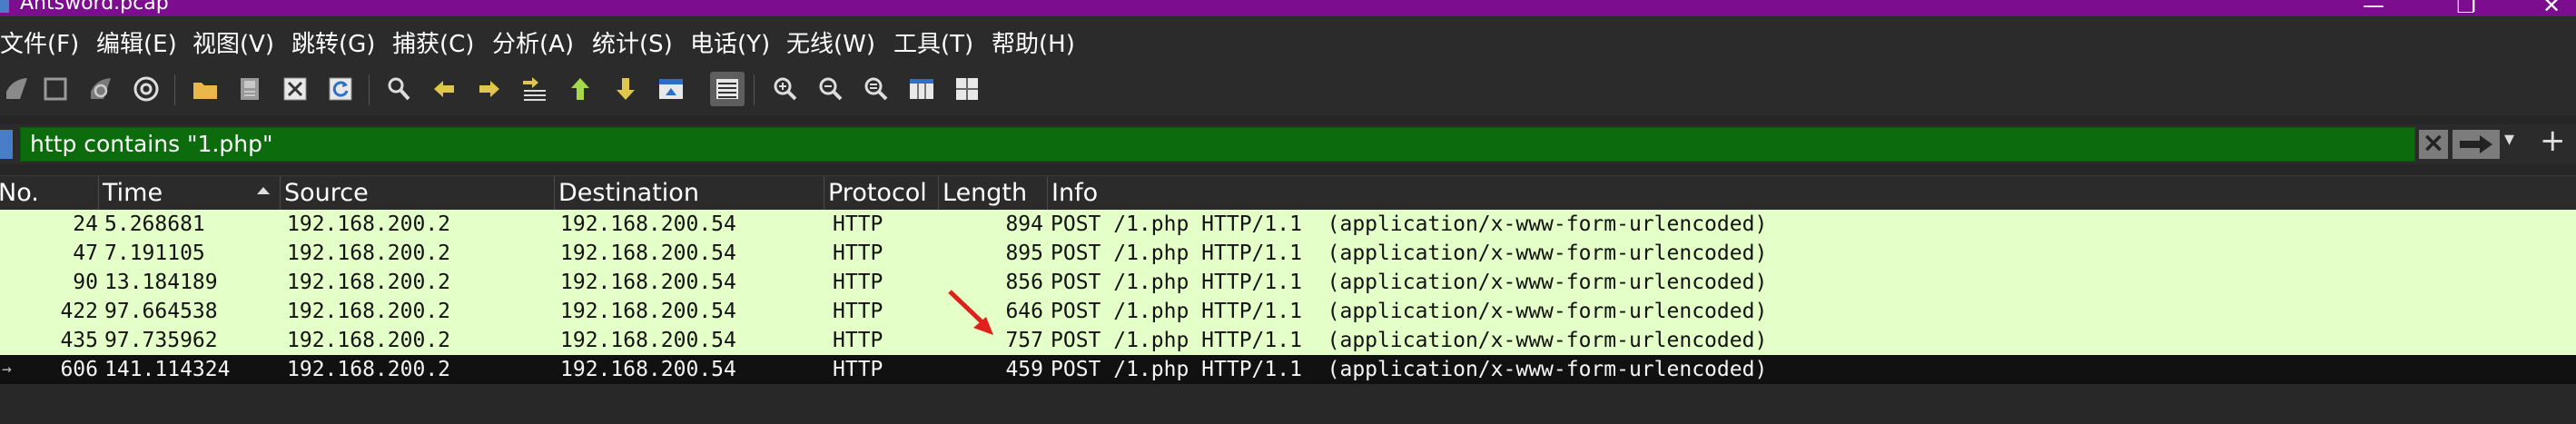 The width and height of the screenshot is (2576, 424). What do you see at coordinates (1288, 89) in the screenshot?
I see `main-toolbar` at bounding box center [1288, 89].